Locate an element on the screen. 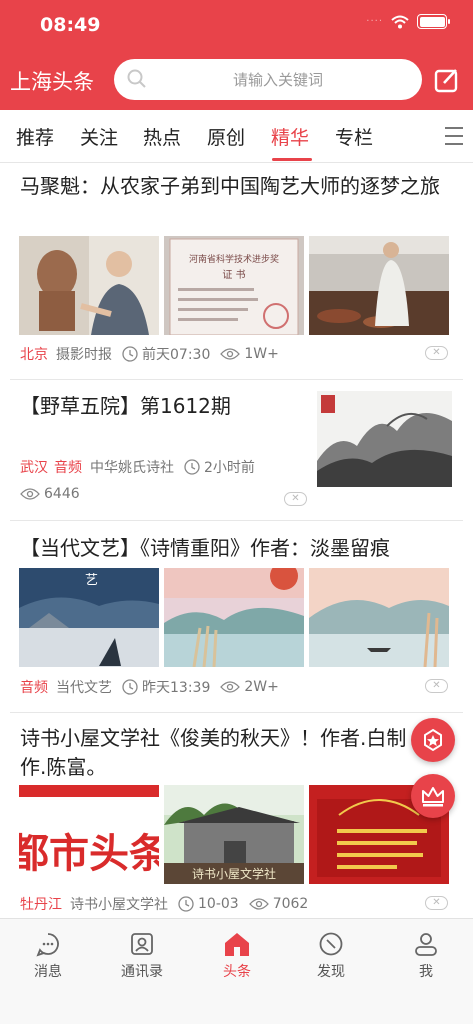  view-count: 1W+ is located at coordinates (261, 354).